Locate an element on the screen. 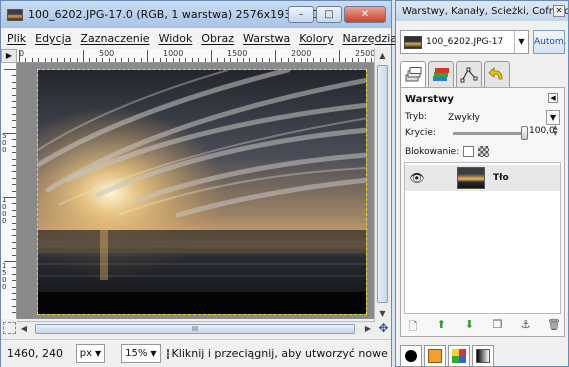 The image size is (569, 367). opacity-slider is located at coordinates (490, 133).